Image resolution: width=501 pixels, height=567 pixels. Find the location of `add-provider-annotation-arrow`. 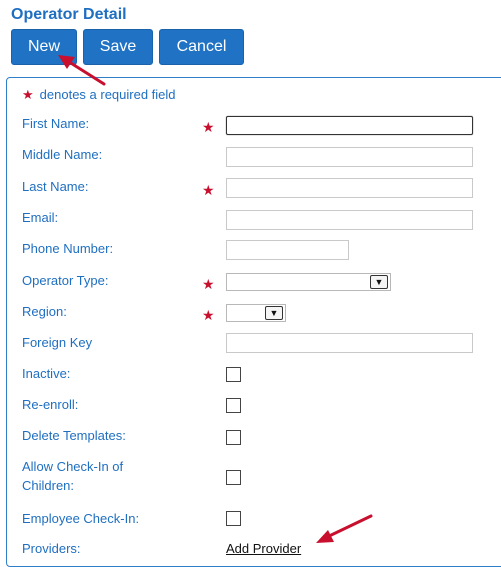

add-provider-annotation-arrow is located at coordinates (344, 528).